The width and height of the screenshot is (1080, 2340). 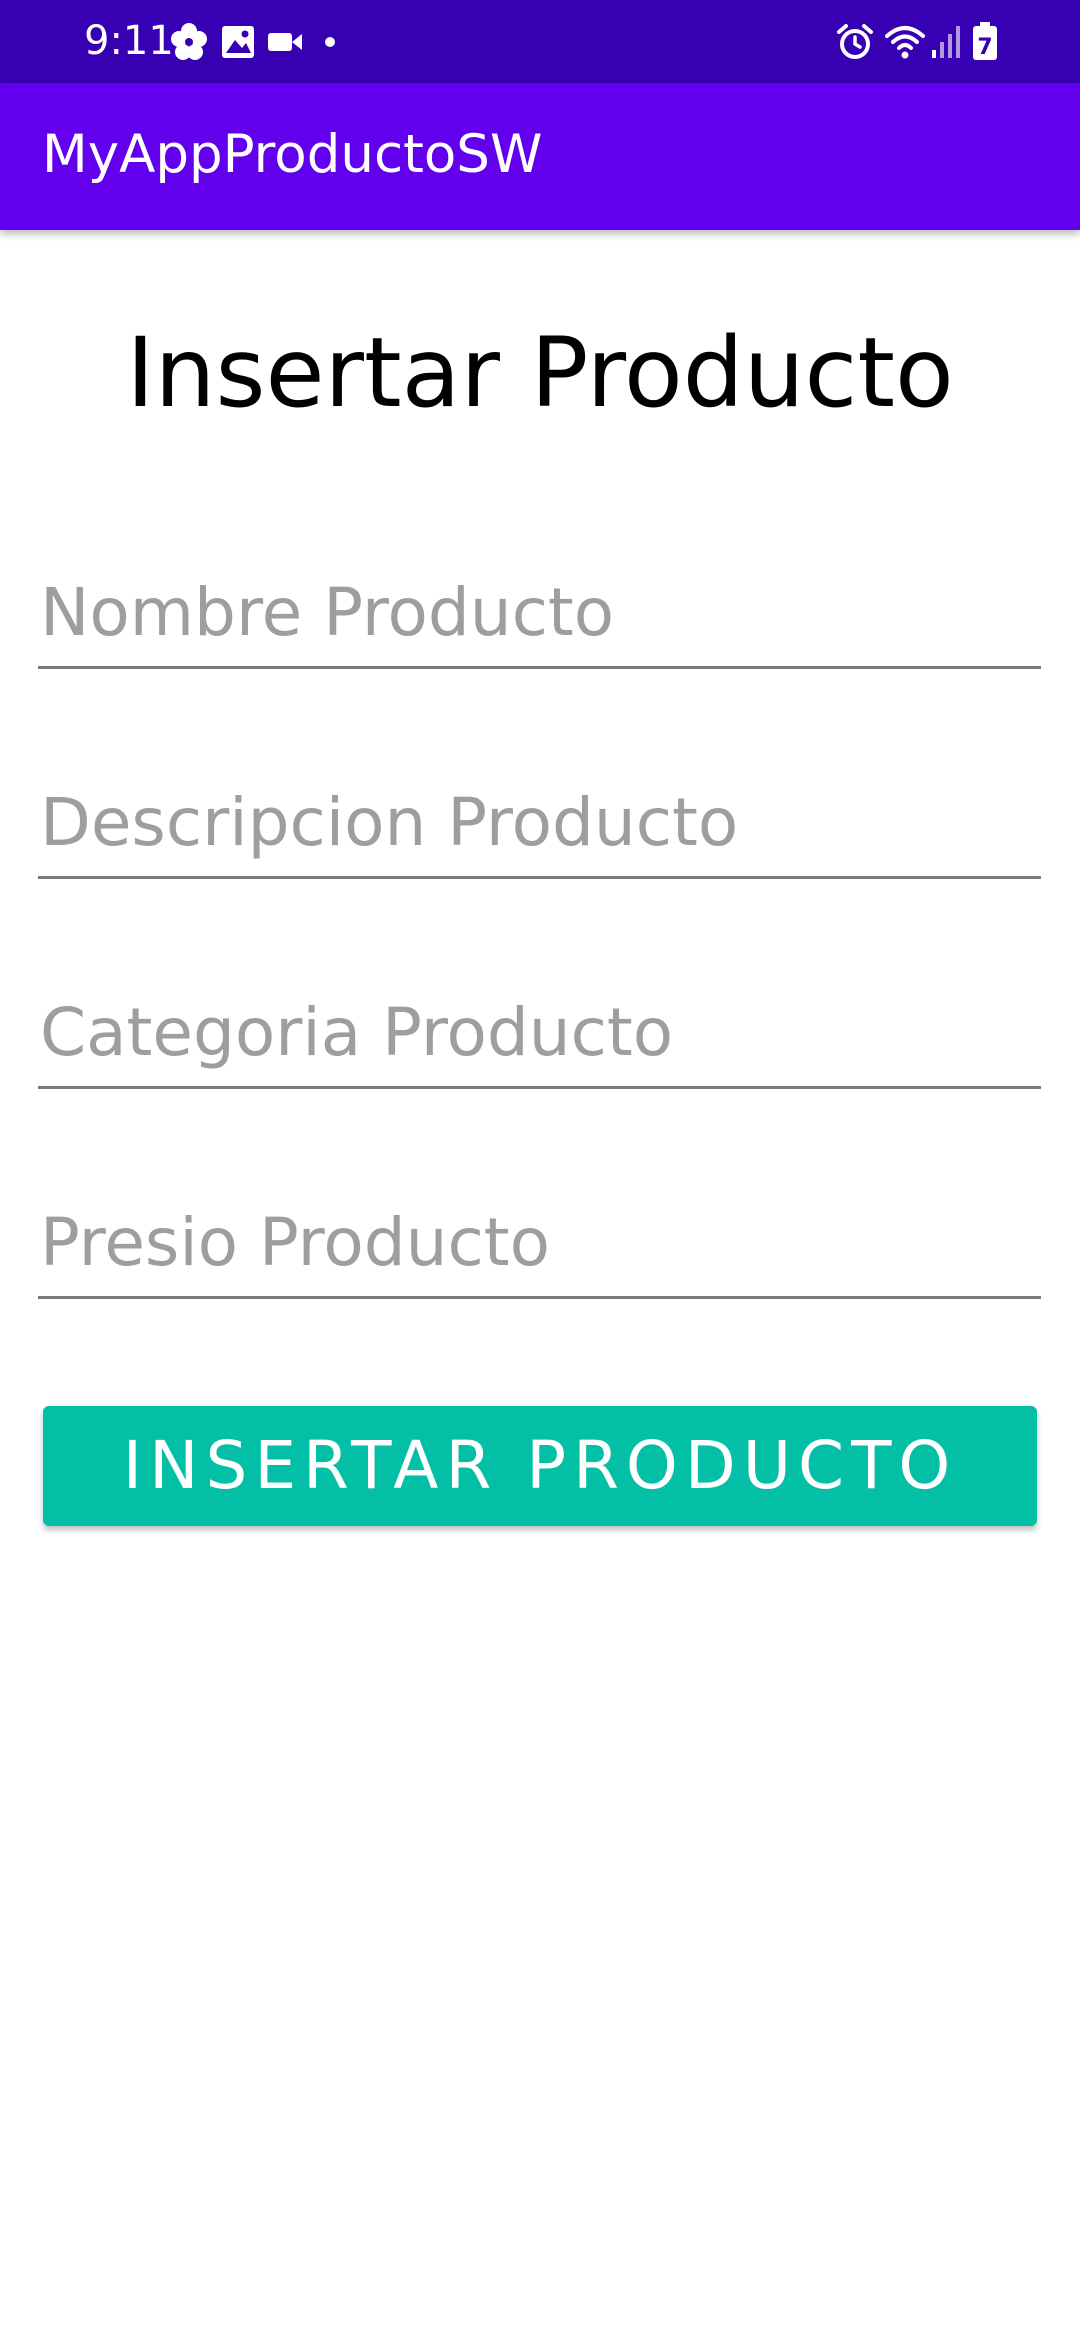 I want to click on battery-level: 7, so click(x=984, y=47).